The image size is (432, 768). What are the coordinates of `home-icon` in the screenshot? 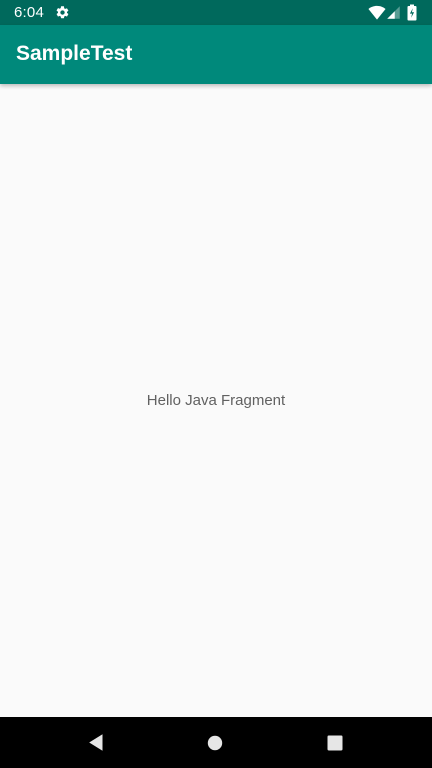 It's located at (215, 743).